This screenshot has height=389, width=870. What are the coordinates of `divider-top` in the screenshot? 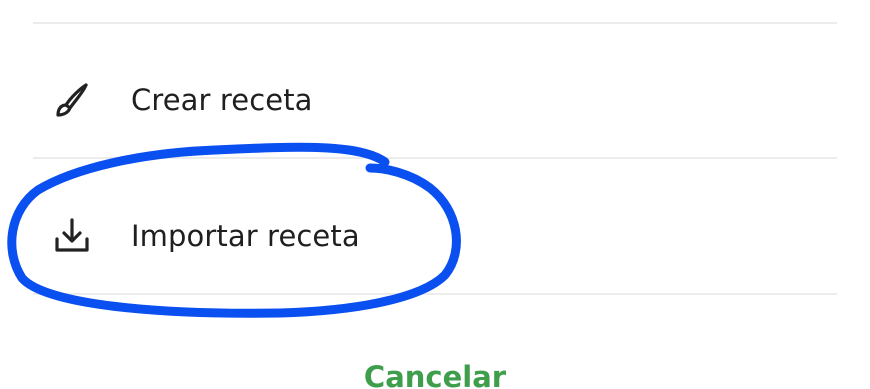 It's located at (435, 23).